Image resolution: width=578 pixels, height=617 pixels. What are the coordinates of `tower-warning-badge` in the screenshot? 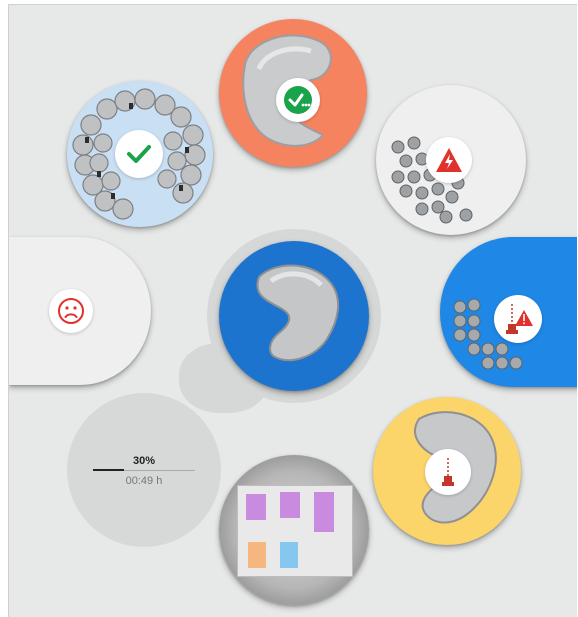 It's located at (518, 319).